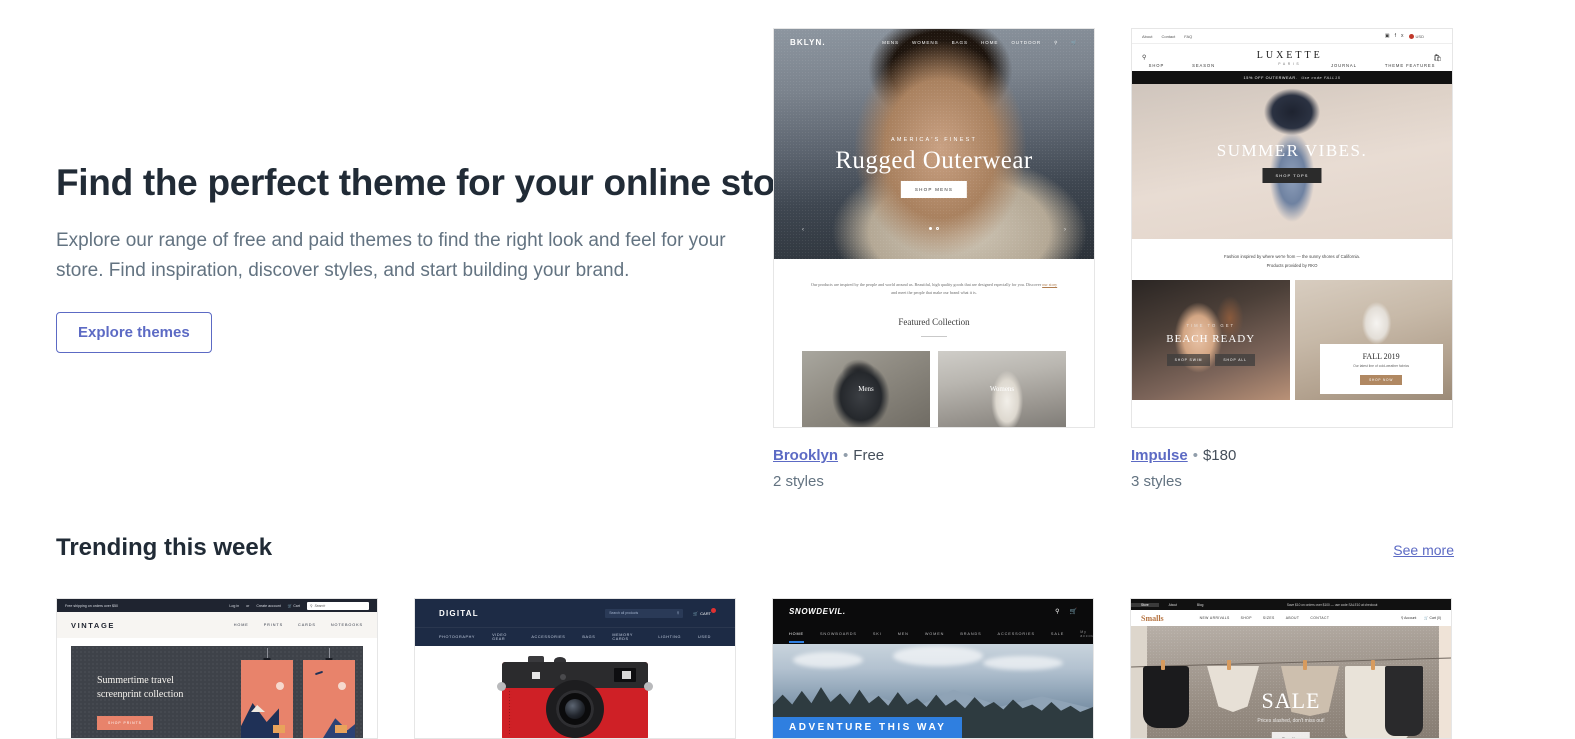  I want to click on announcement-link: Use code FALL15, so click(1320, 78).